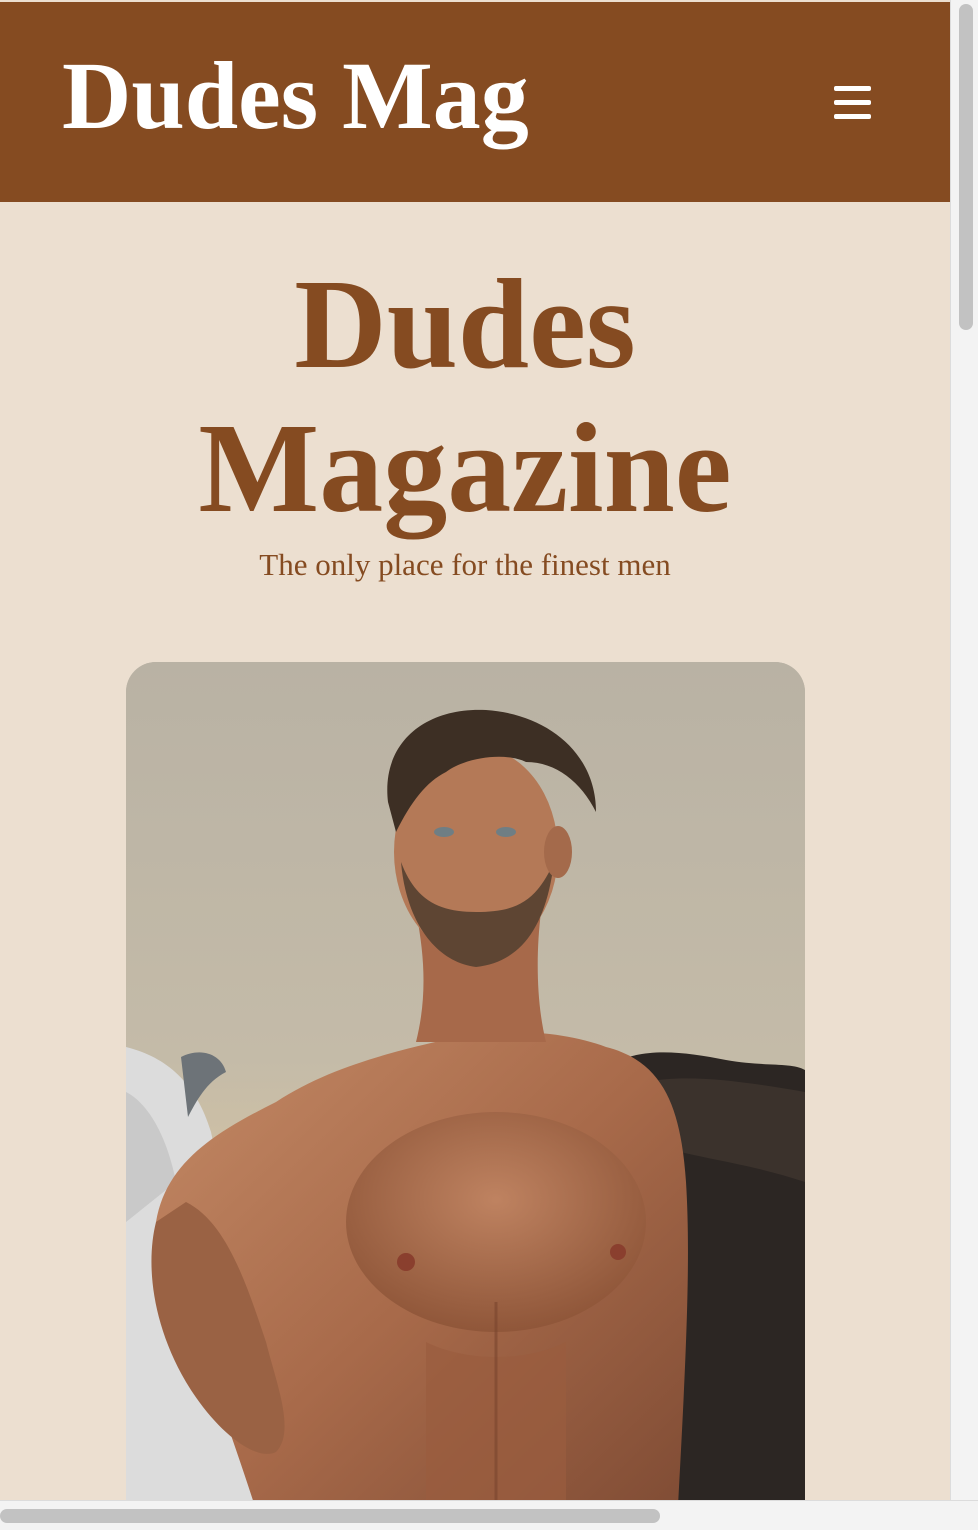  What do you see at coordinates (964, 750) in the screenshot?
I see `vertical-scrollbar` at bounding box center [964, 750].